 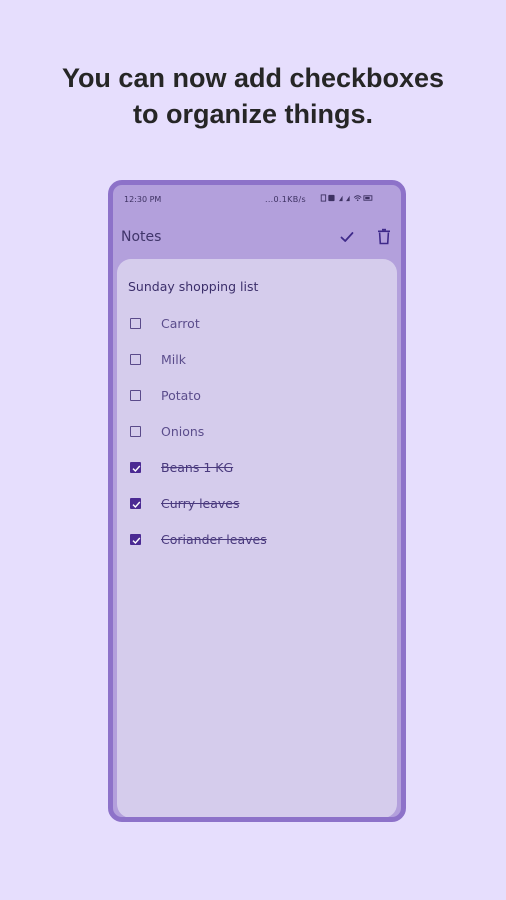 I want to click on checklist-item-label: Potato, so click(x=181, y=395).